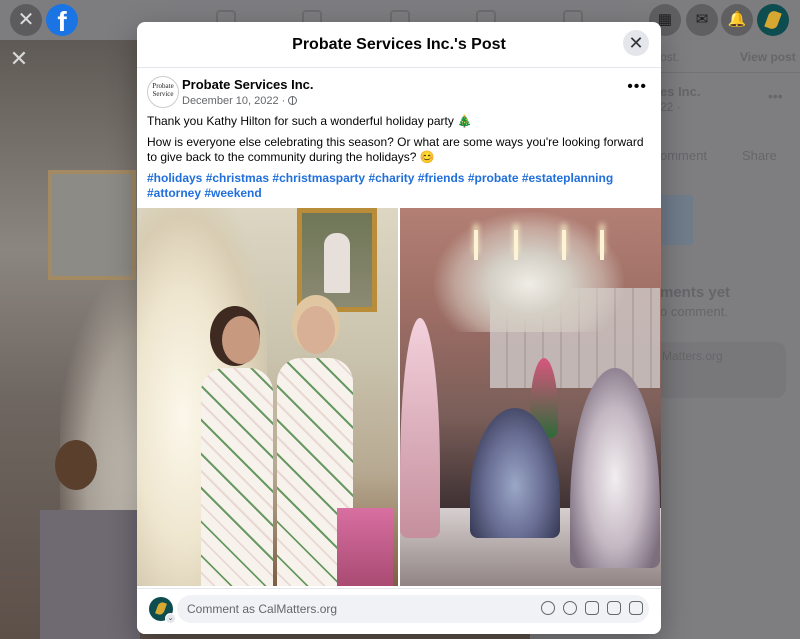  Describe the element at coordinates (76, 465) in the screenshot. I see `background-teddy-bear` at that location.